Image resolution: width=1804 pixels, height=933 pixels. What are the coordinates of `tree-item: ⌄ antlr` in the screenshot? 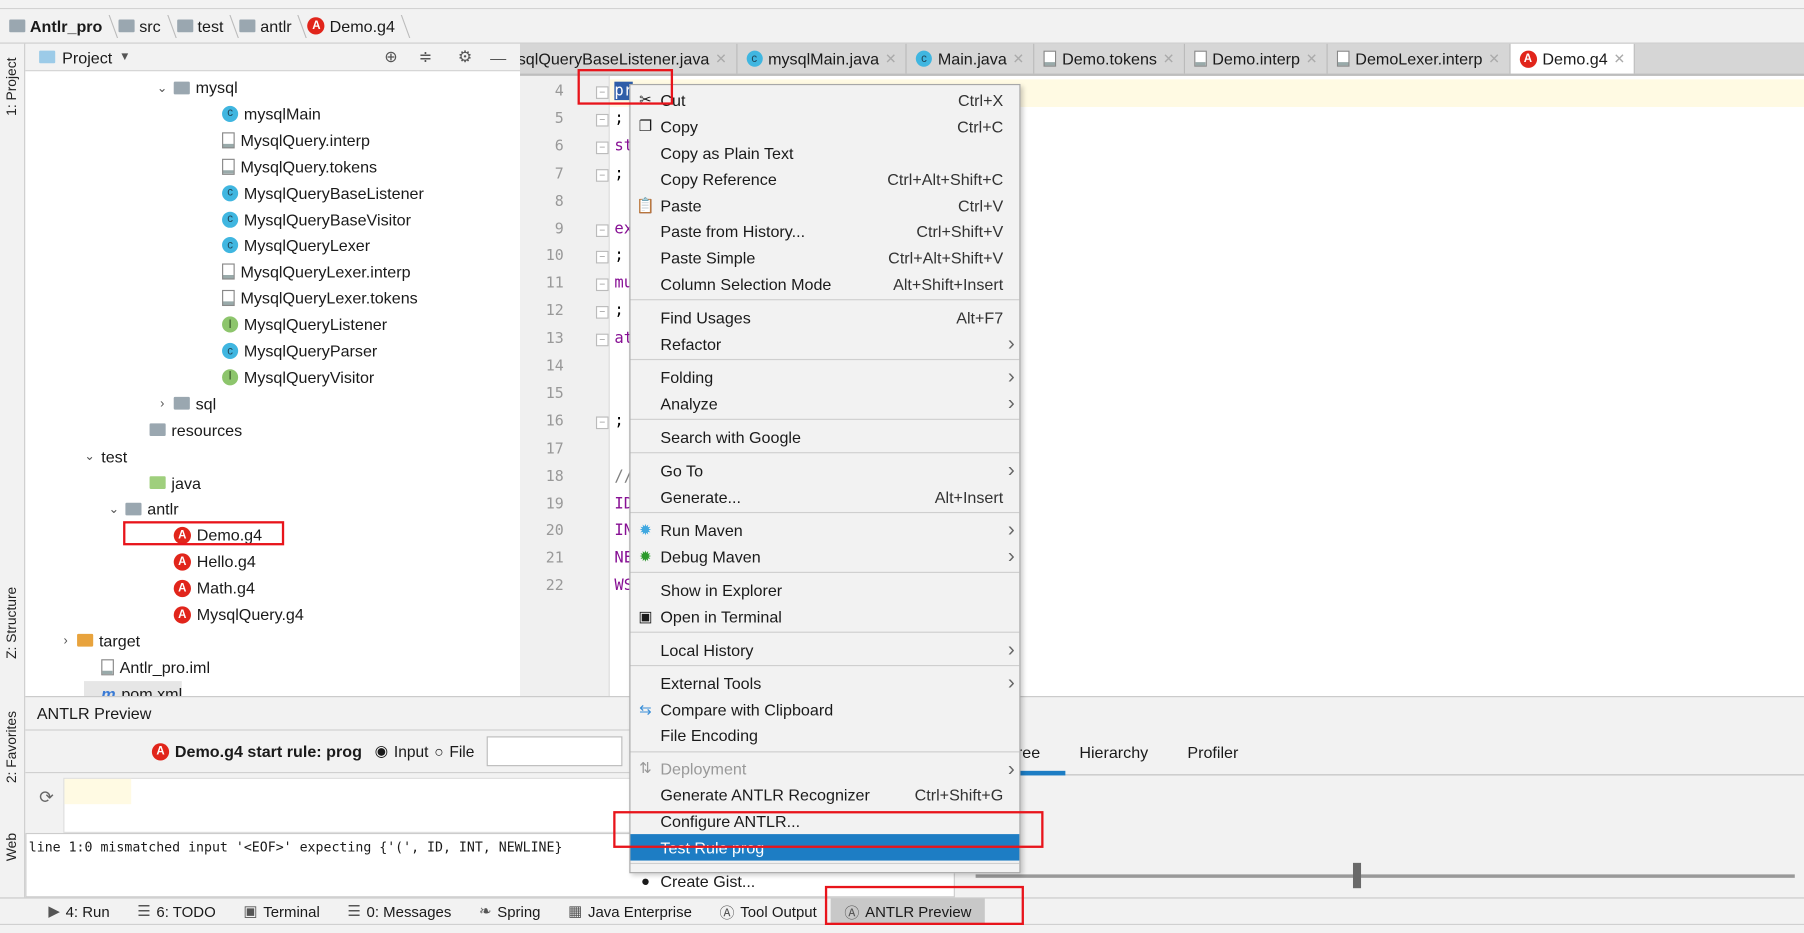 It's located at (143, 508).